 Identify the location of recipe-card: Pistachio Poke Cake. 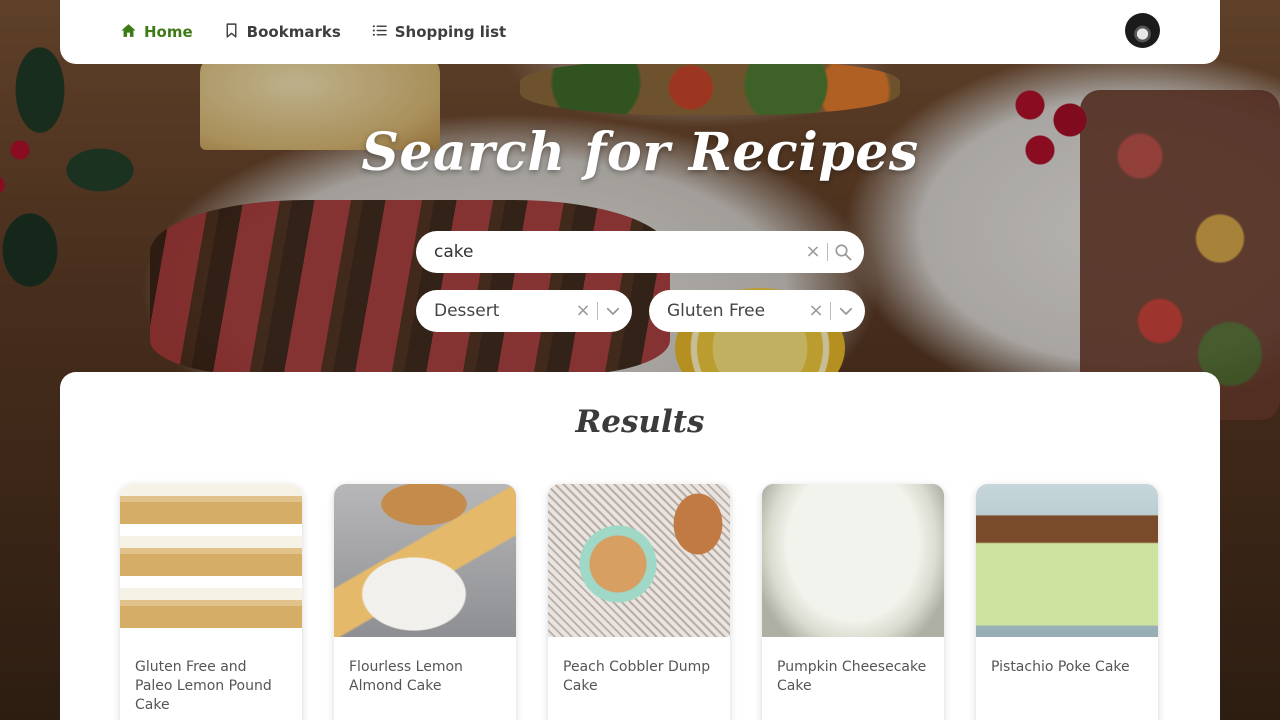
(1067, 602).